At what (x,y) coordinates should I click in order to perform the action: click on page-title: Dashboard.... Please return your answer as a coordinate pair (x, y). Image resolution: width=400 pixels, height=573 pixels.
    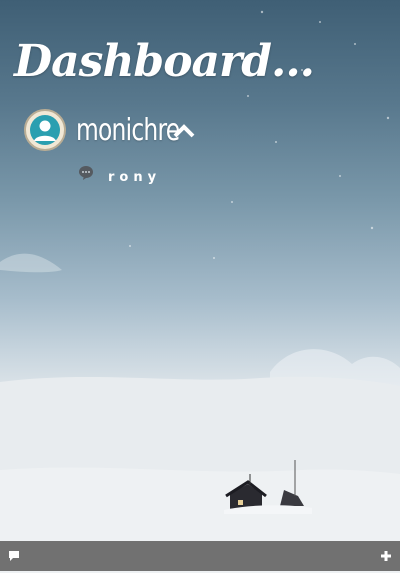
    Looking at the image, I should click on (164, 61).